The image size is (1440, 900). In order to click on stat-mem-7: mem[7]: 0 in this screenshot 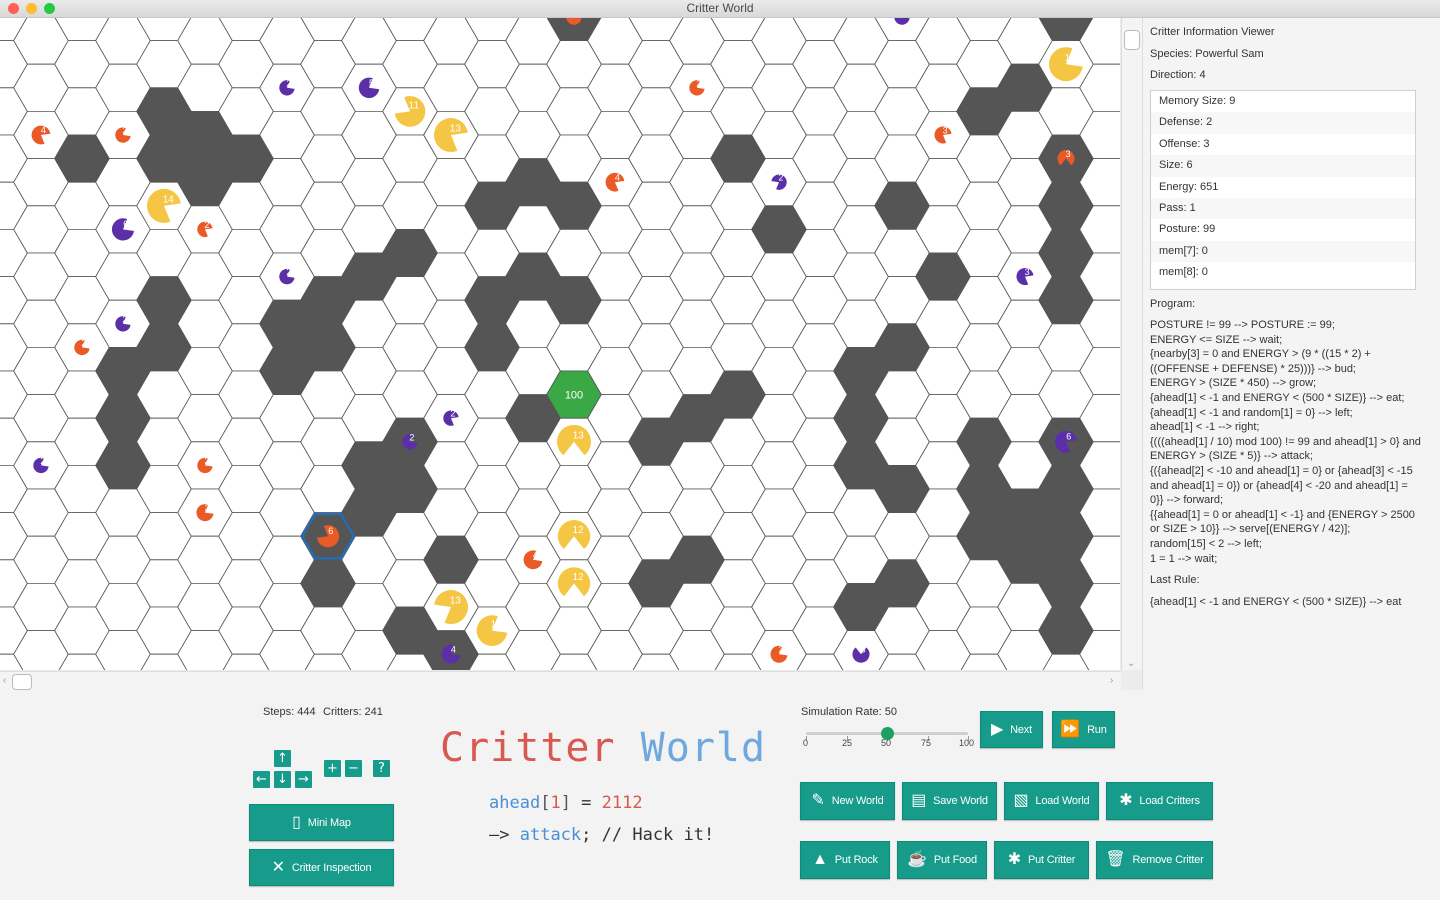, I will do `click(1283, 251)`.